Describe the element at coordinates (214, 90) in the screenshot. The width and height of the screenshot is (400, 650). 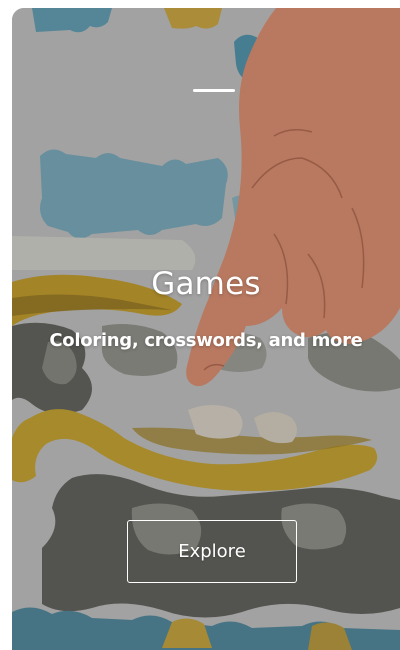
I see `title-accent-dash` at that location.